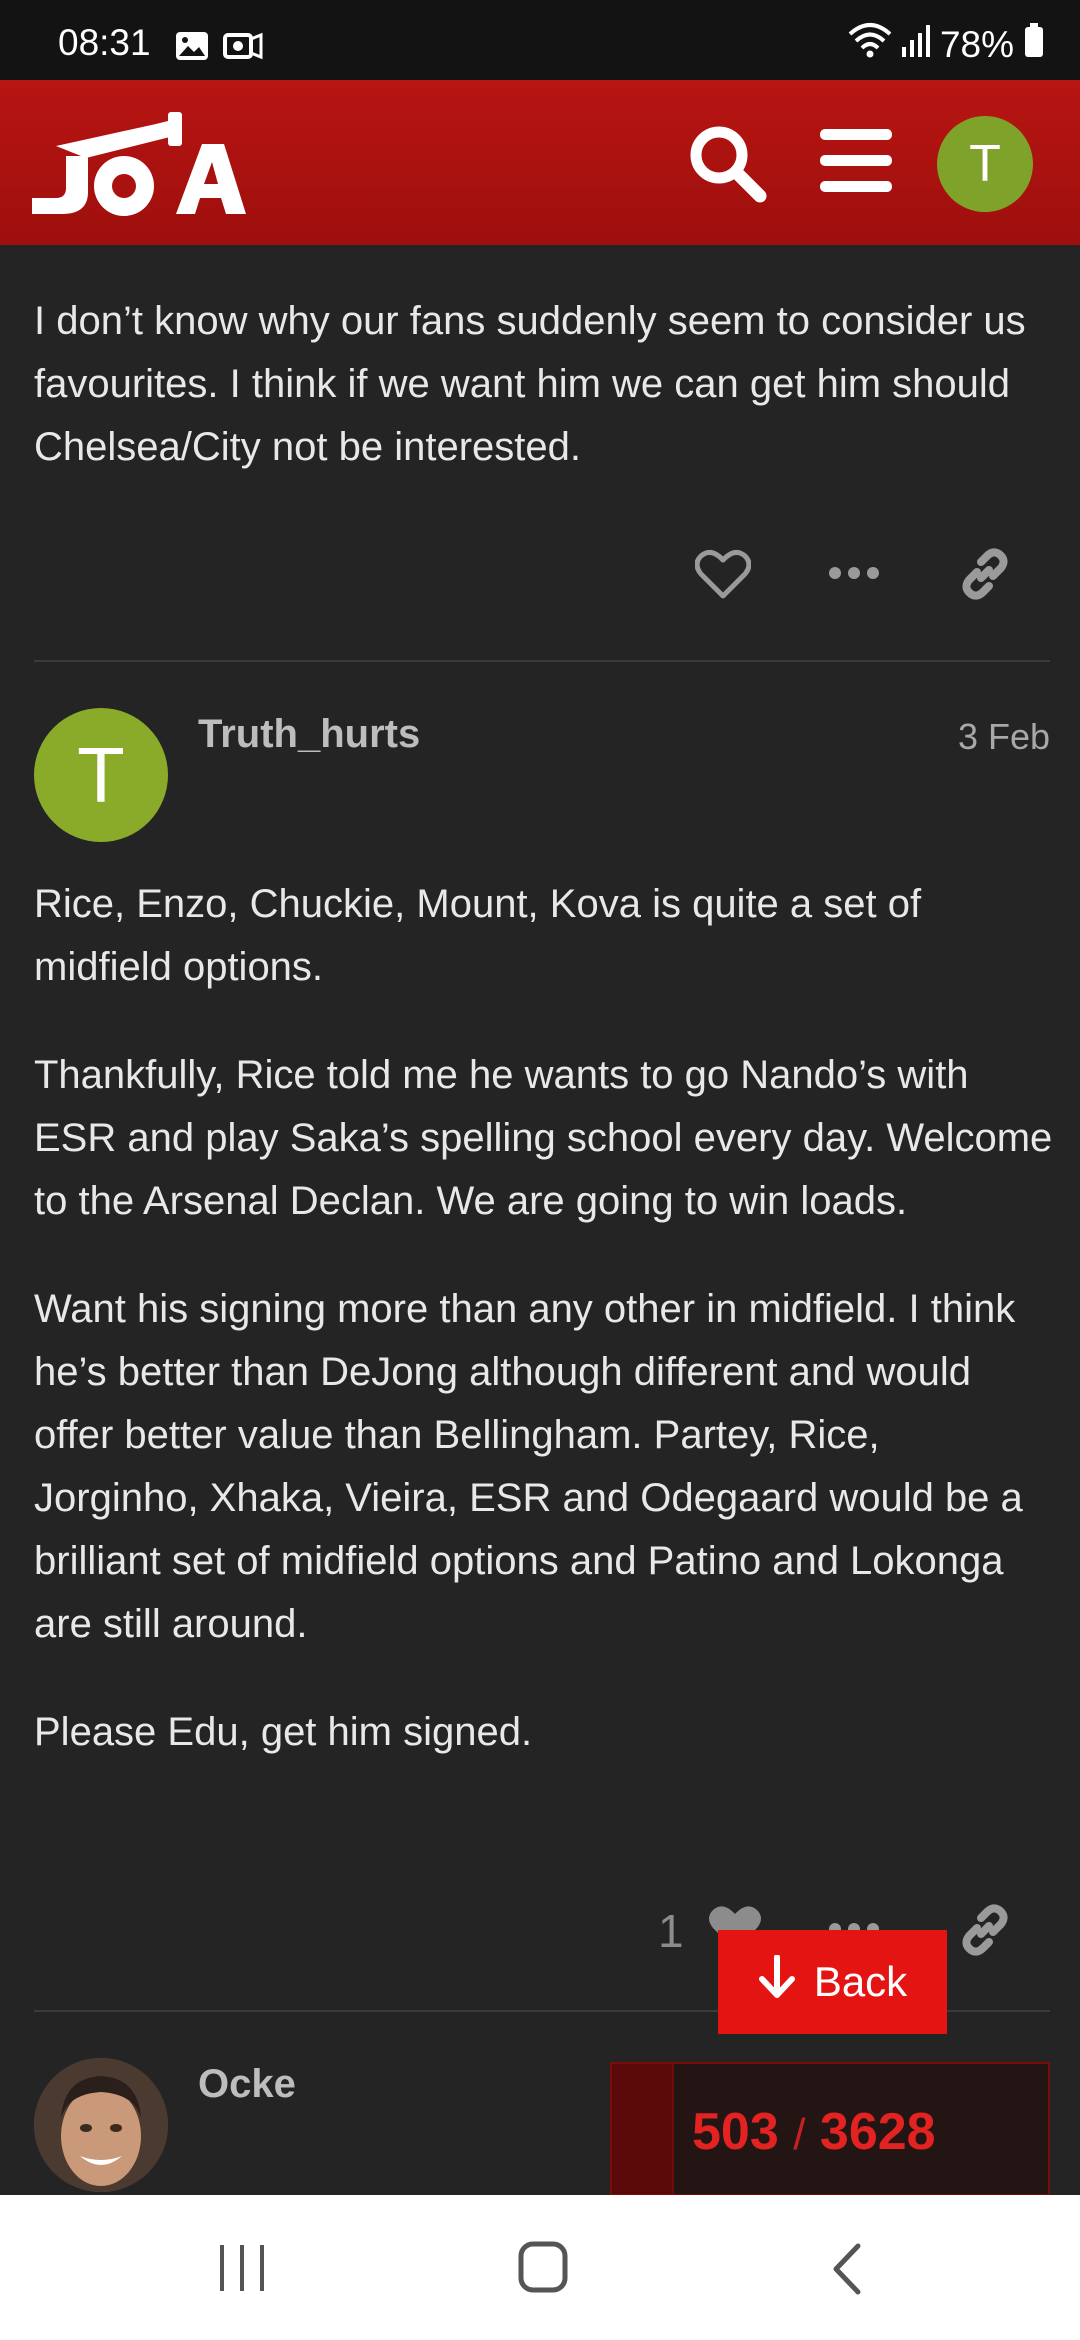 The height and width of the screenshot is (2340, 1080). I want to click on progress-text: 503 / 3628, so click(814, 2132).